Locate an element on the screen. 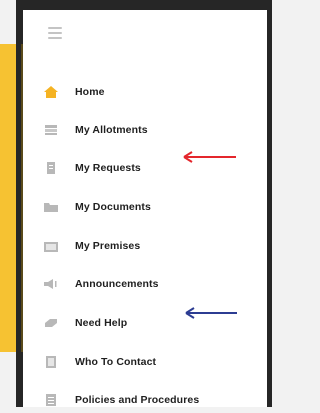  sidebar-item-my-allotments: My Allotments is located at coordinates (145, 130).